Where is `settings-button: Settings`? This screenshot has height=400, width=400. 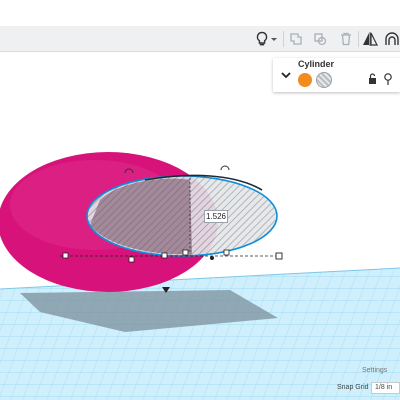 settings-button: Settings is located at coordinates (381, 371).